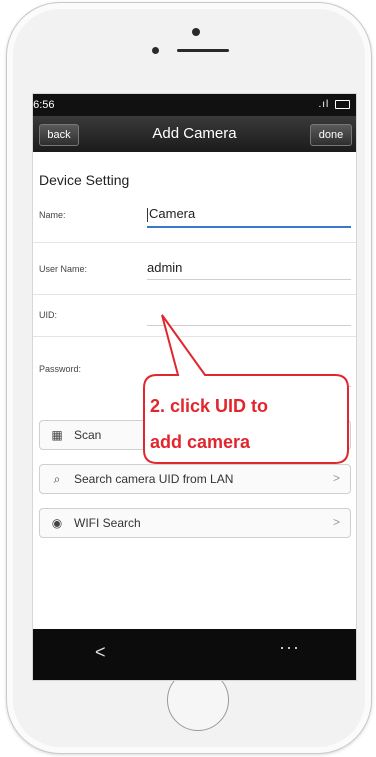 The image size is (376, 757). What do you see at coordinates (147, 214) in the screenshot?
I see `text-cursor` at bounding box center [147, 214].